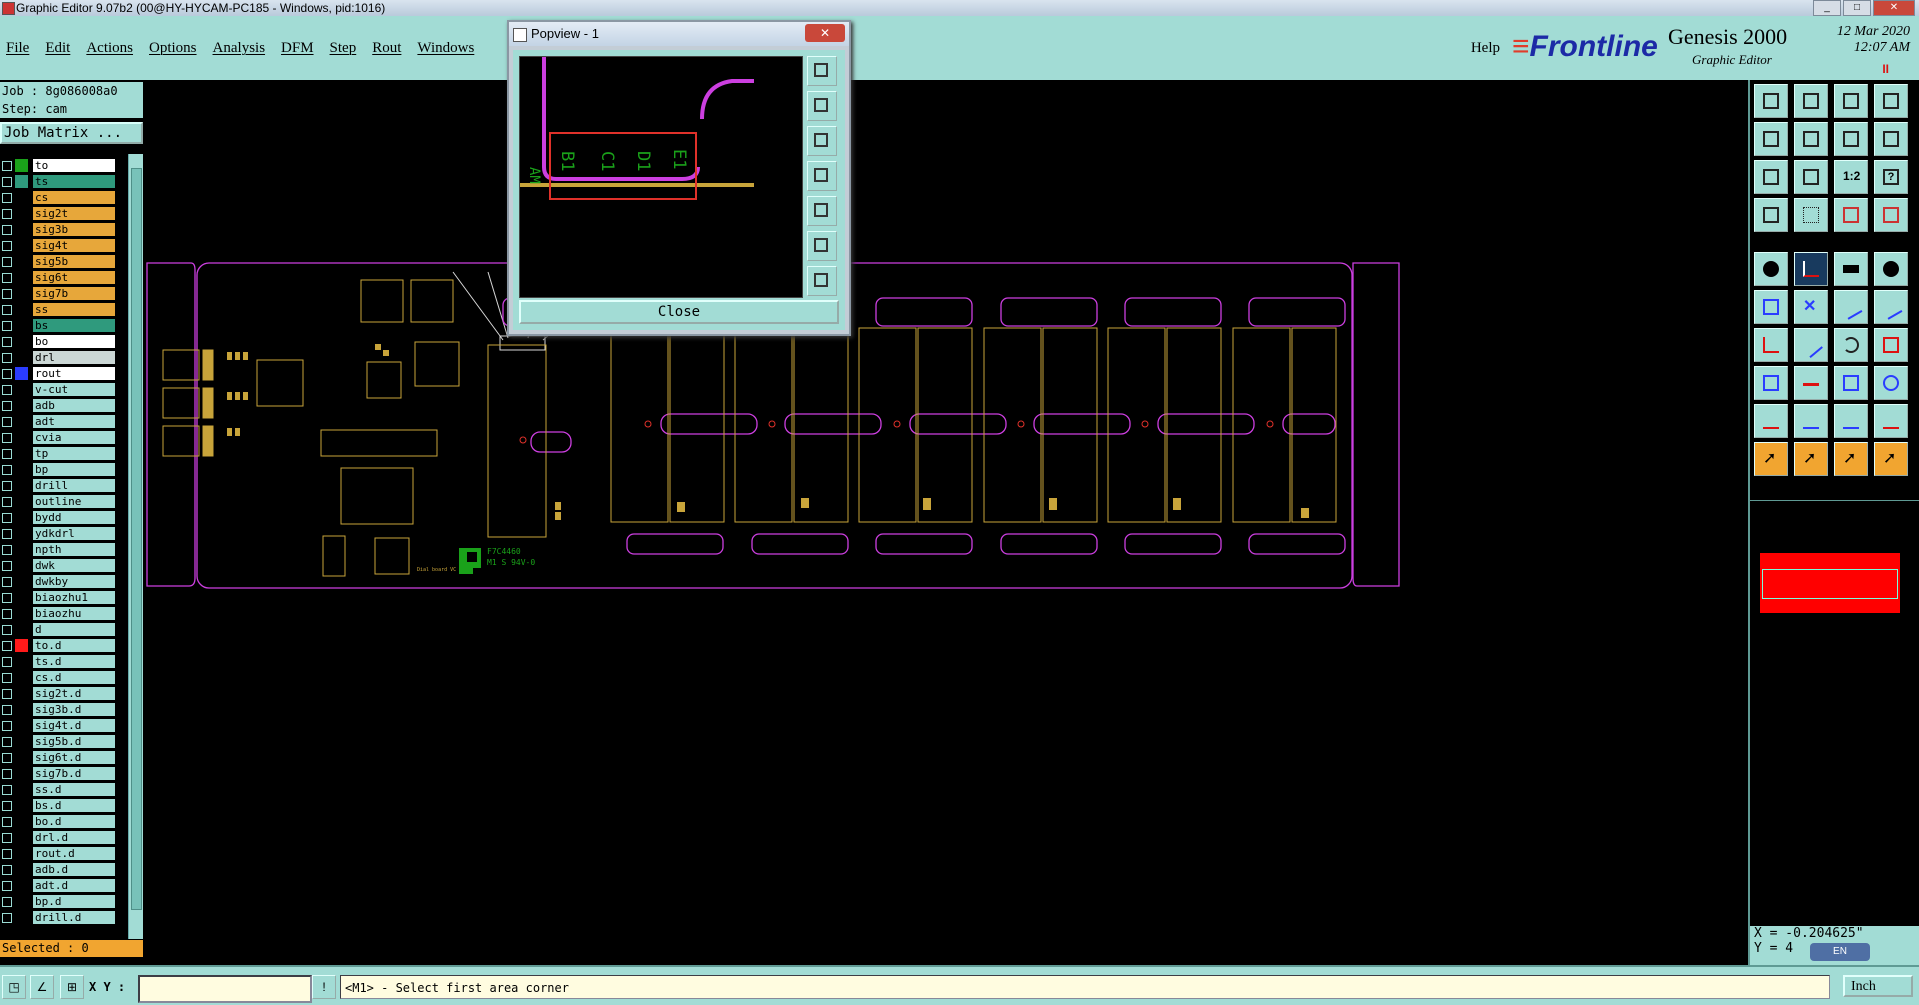  I want to click on menu-help: Help, so click(1485, 48).